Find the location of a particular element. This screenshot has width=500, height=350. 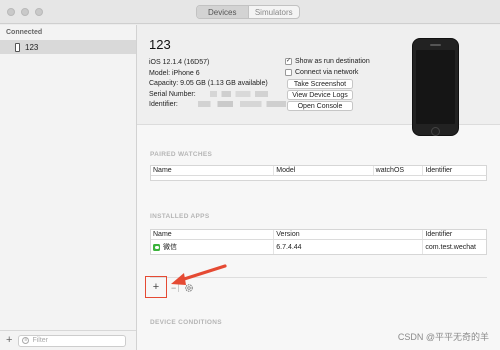

show-run-destination-label: Show as run destination is located at coordinates (332, 61).